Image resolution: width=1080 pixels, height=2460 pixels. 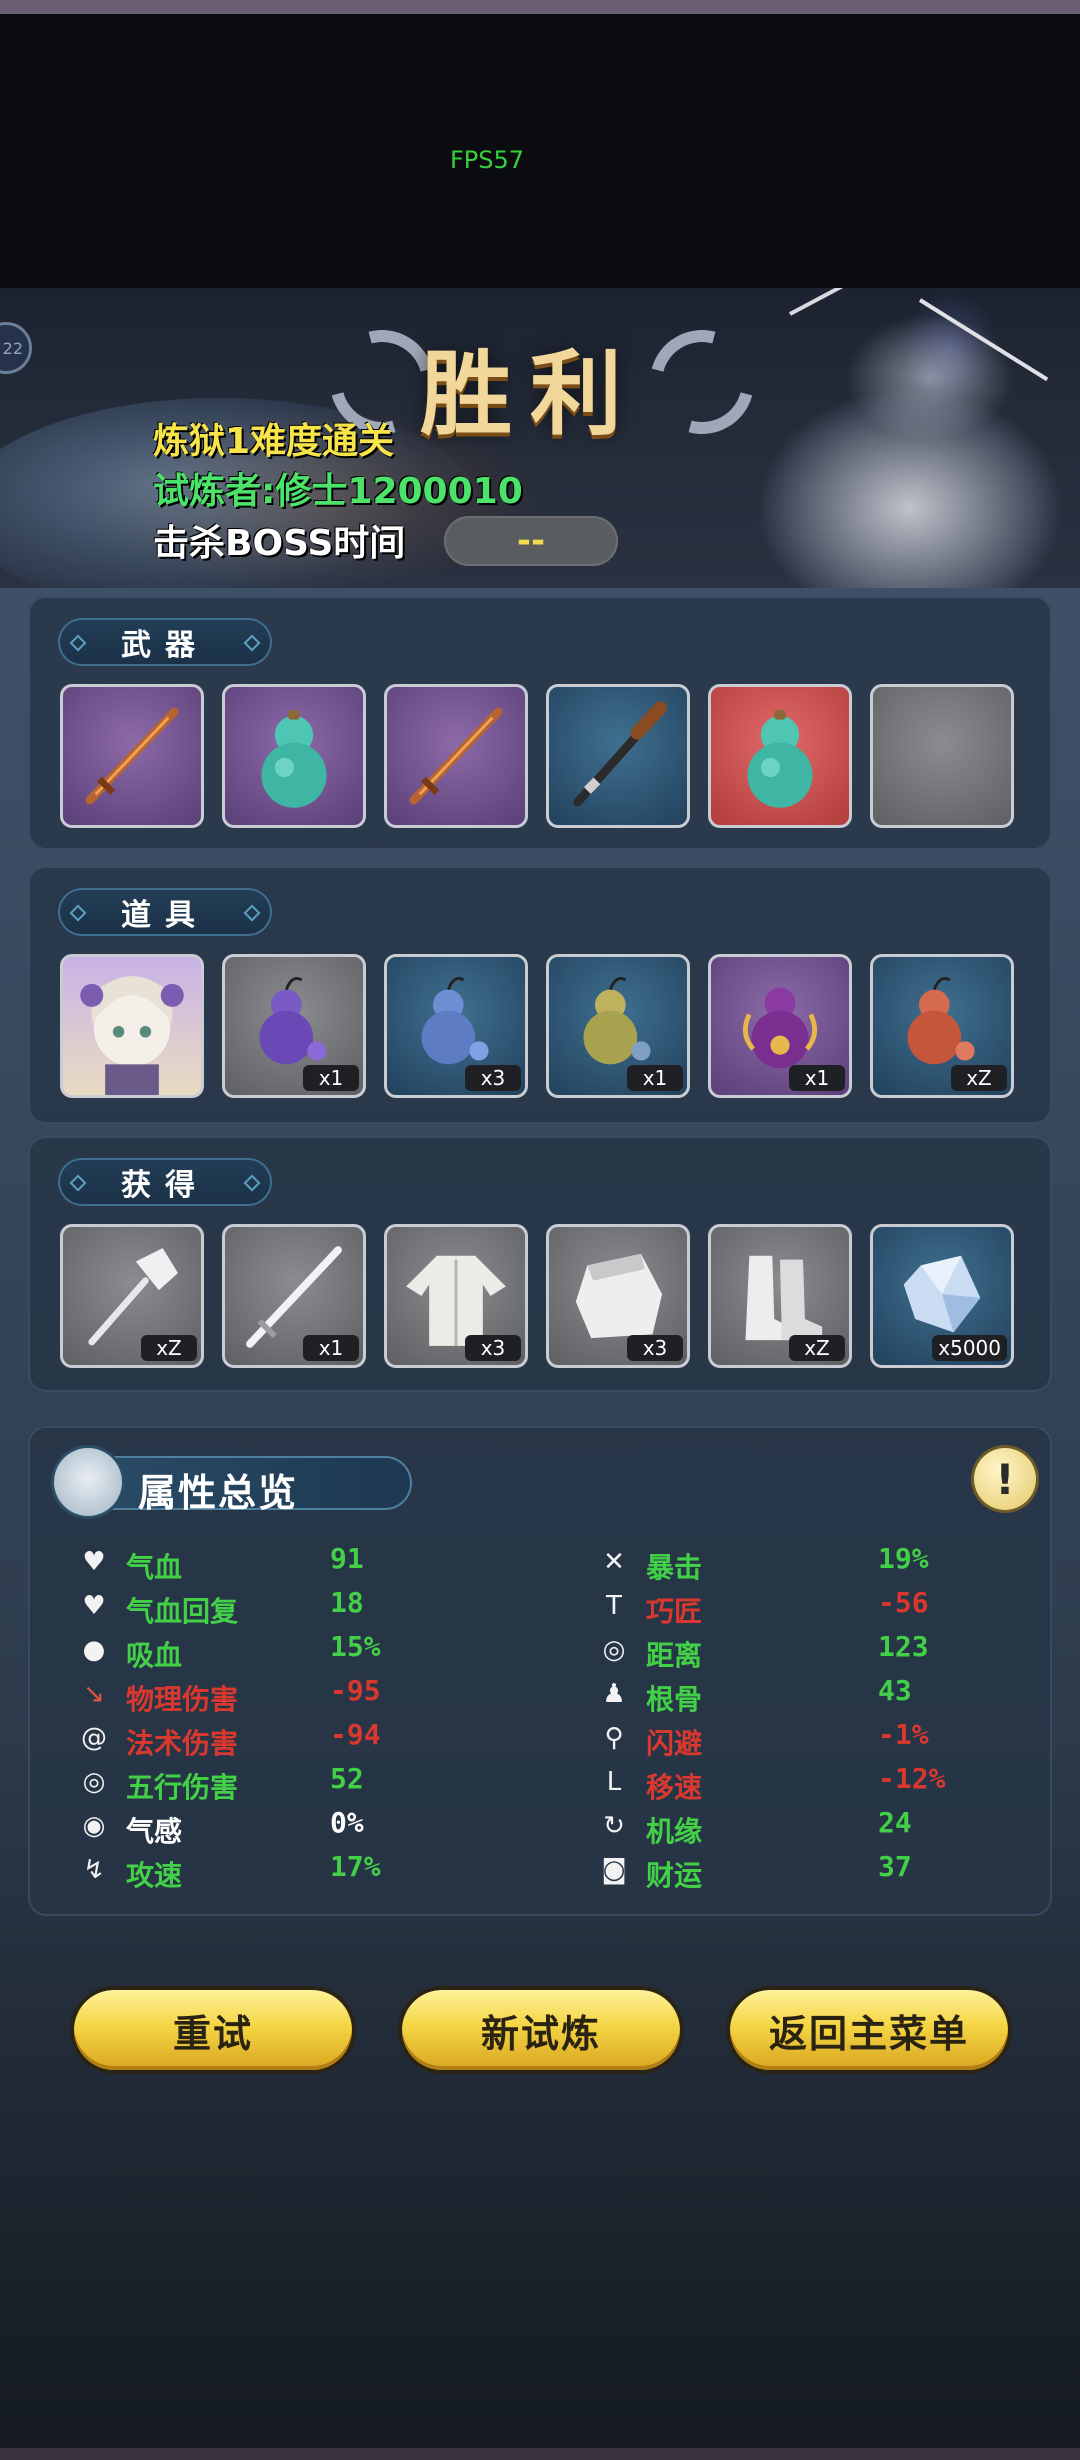 What do you see at coordinates (154, 1831) in the screenshot?
I see `stat-label: 气感` at bounding box center [154, 1831].